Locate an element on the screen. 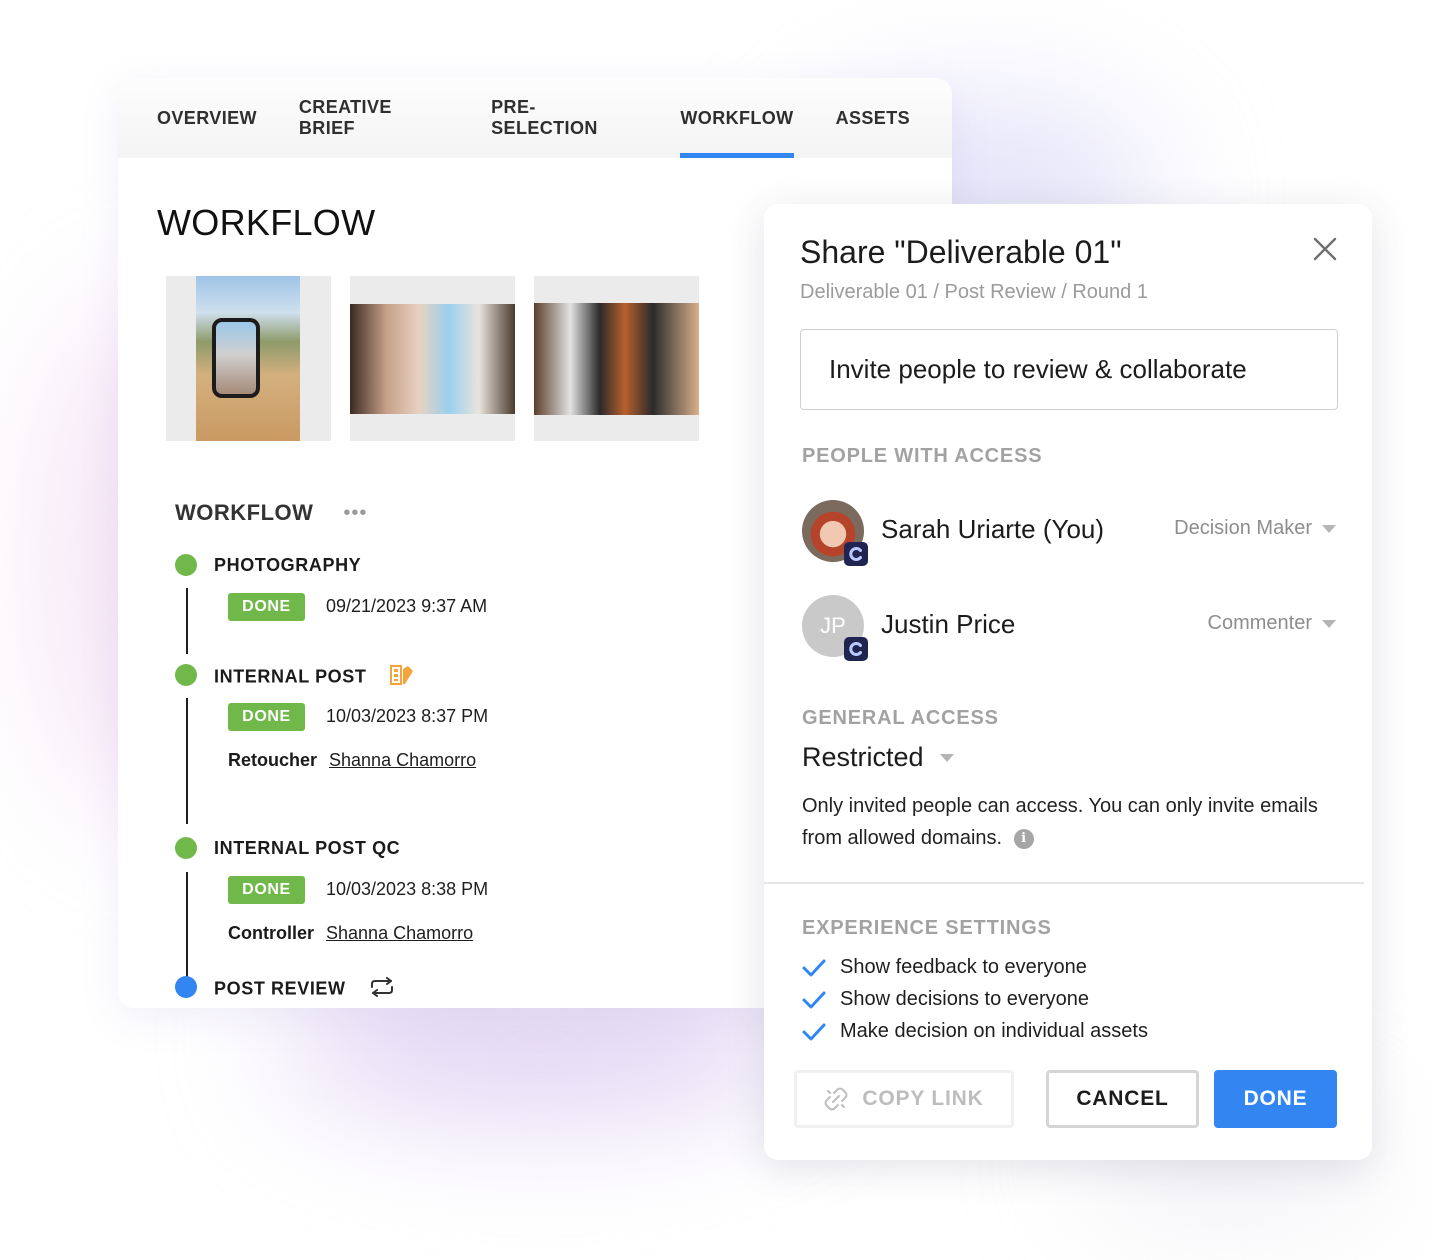 The width and height of the screenshot is (1432, 1260). role-dropdown: Decision Maker is located at coordinates (1255, 528).